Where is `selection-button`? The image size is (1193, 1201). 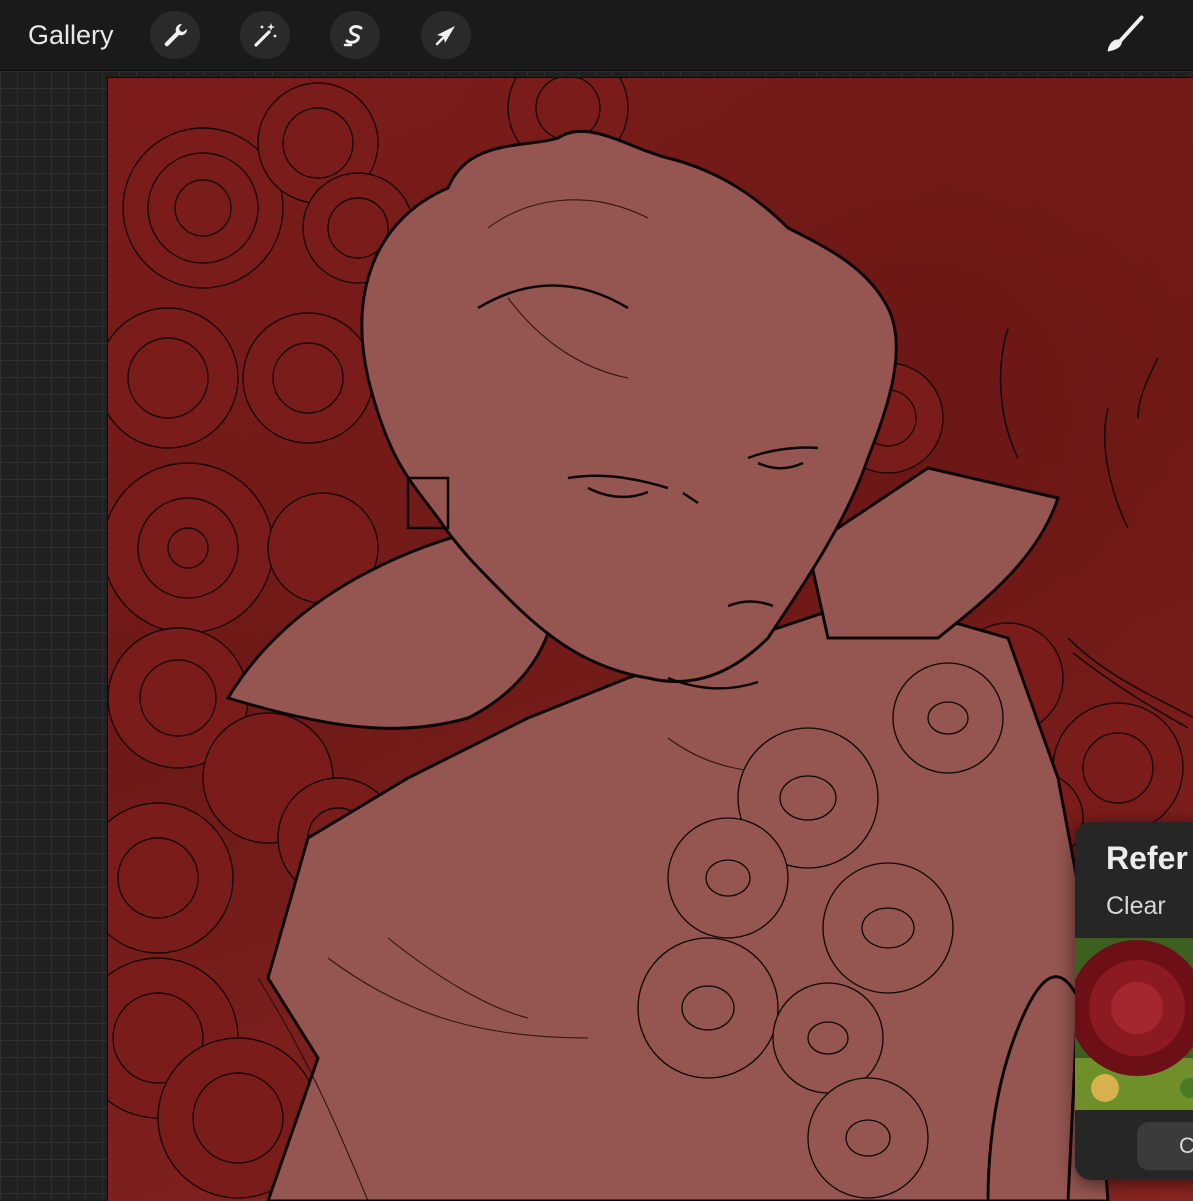 selection-button is located at coordinates (355, 35).